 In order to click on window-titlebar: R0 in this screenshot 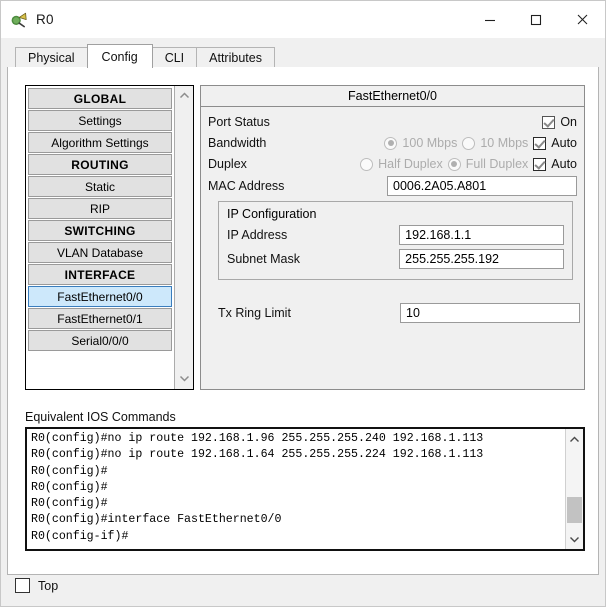, I will do `click(303, 19)`.